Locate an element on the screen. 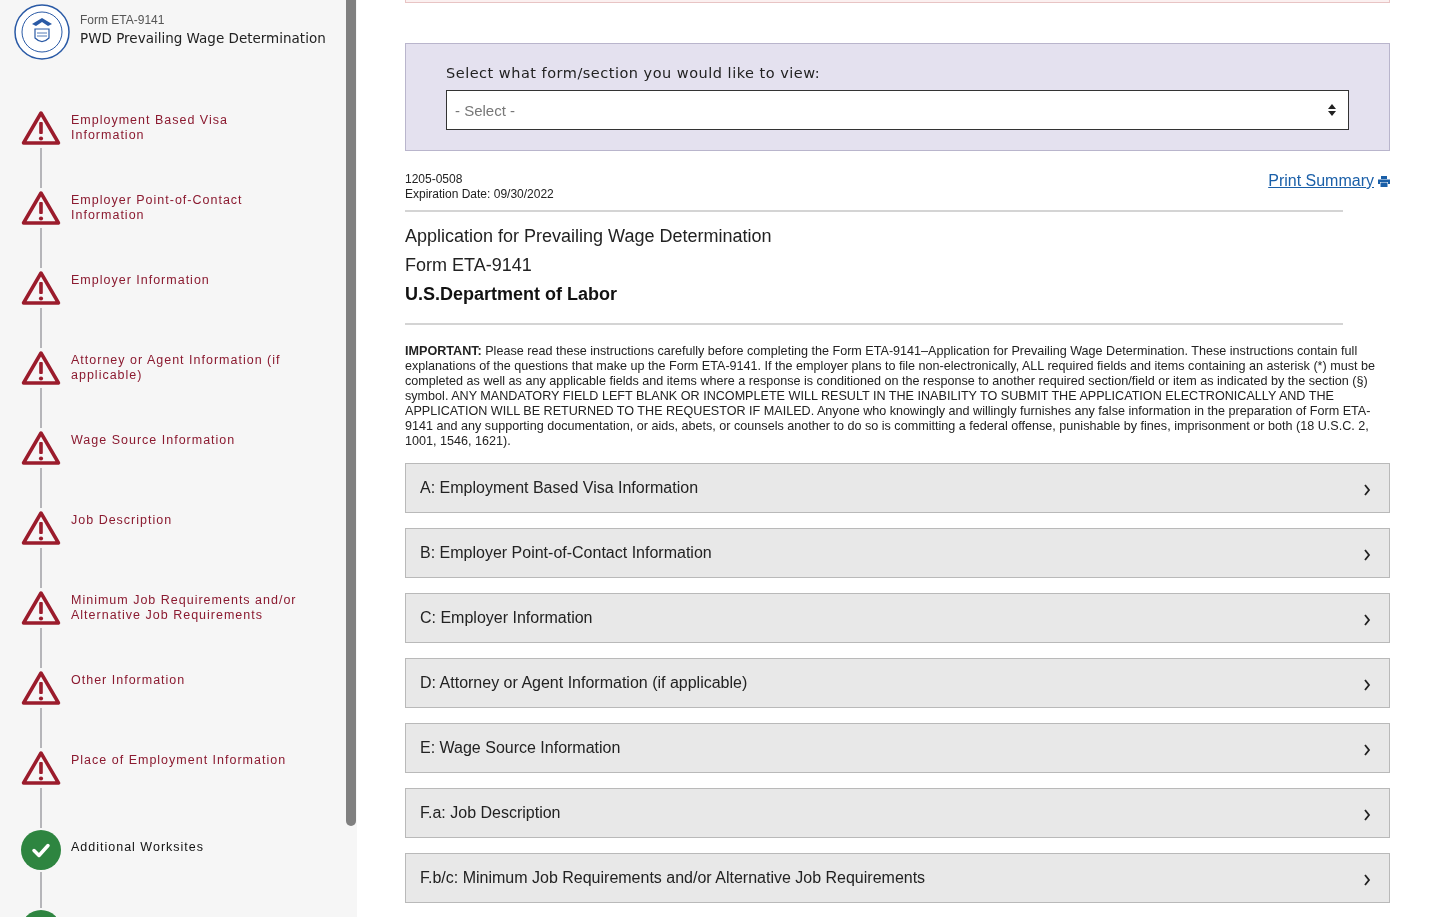 The height and width of the screenshot is (917, 1452). form-title: U.S.Department of Labor is located at coordinates (512, 294).